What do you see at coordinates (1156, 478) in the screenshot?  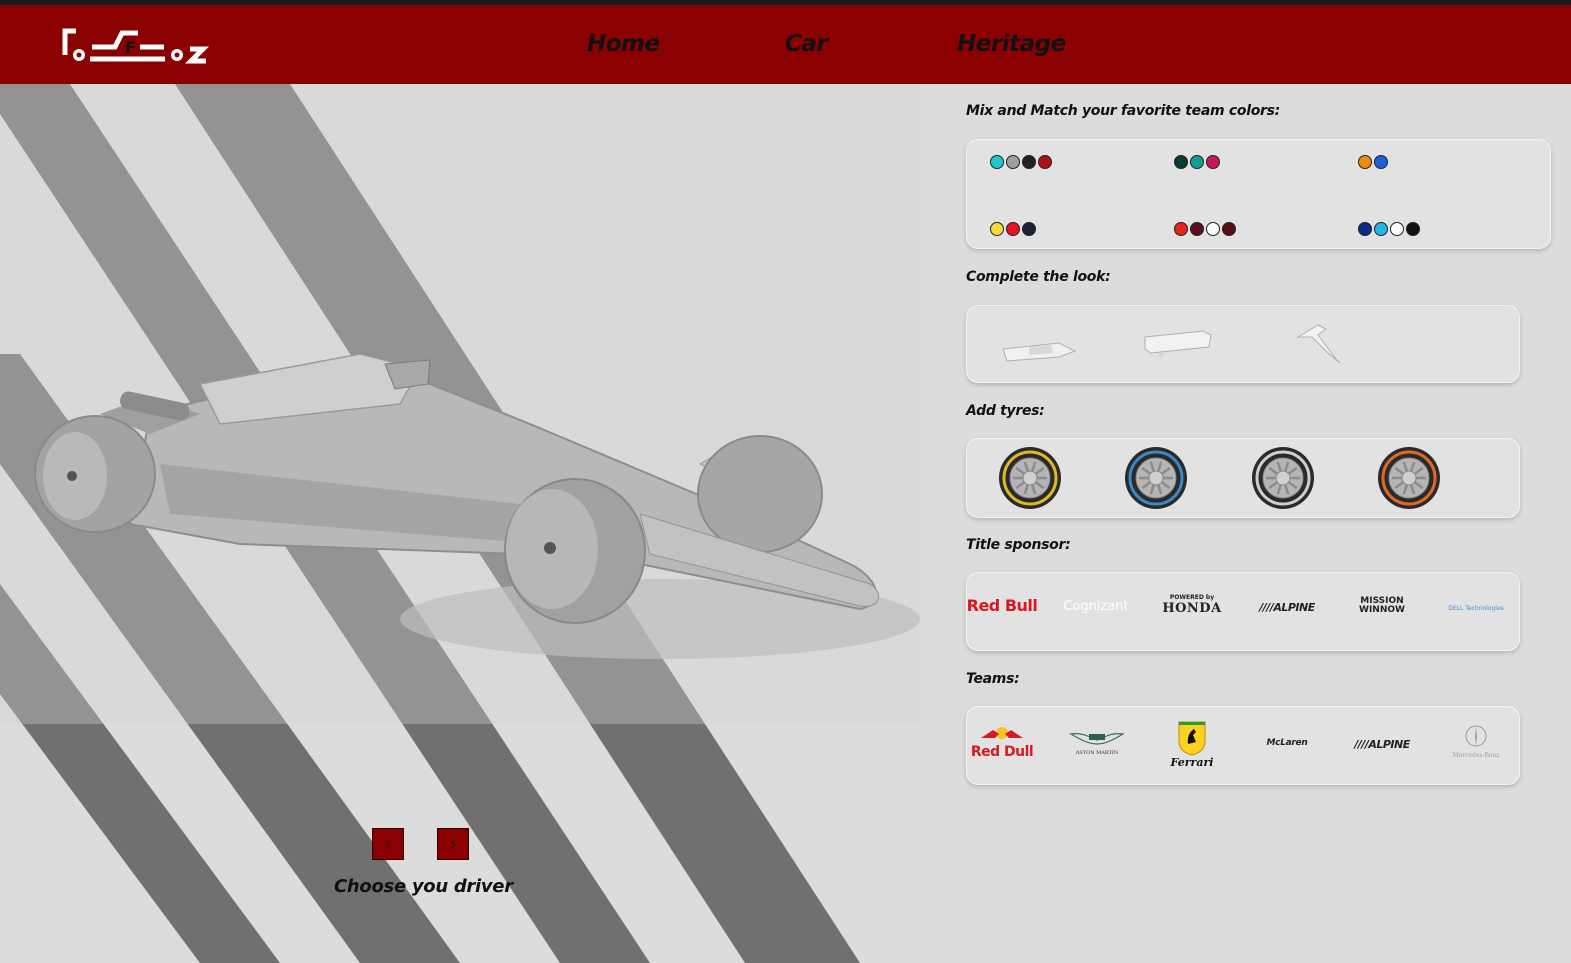 I see `tyre-medium` at bounding box center [1156, 478].